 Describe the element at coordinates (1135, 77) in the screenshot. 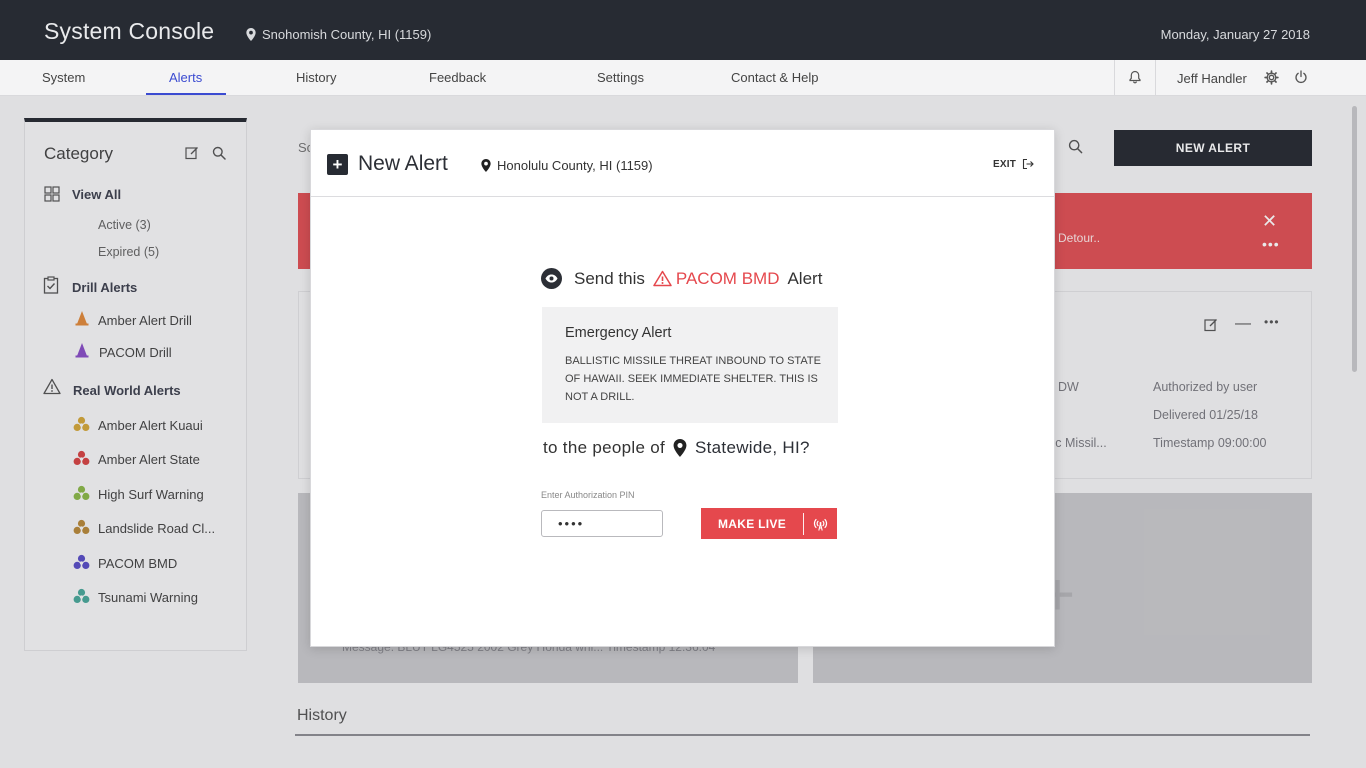

I see `bell-icon` at that location.